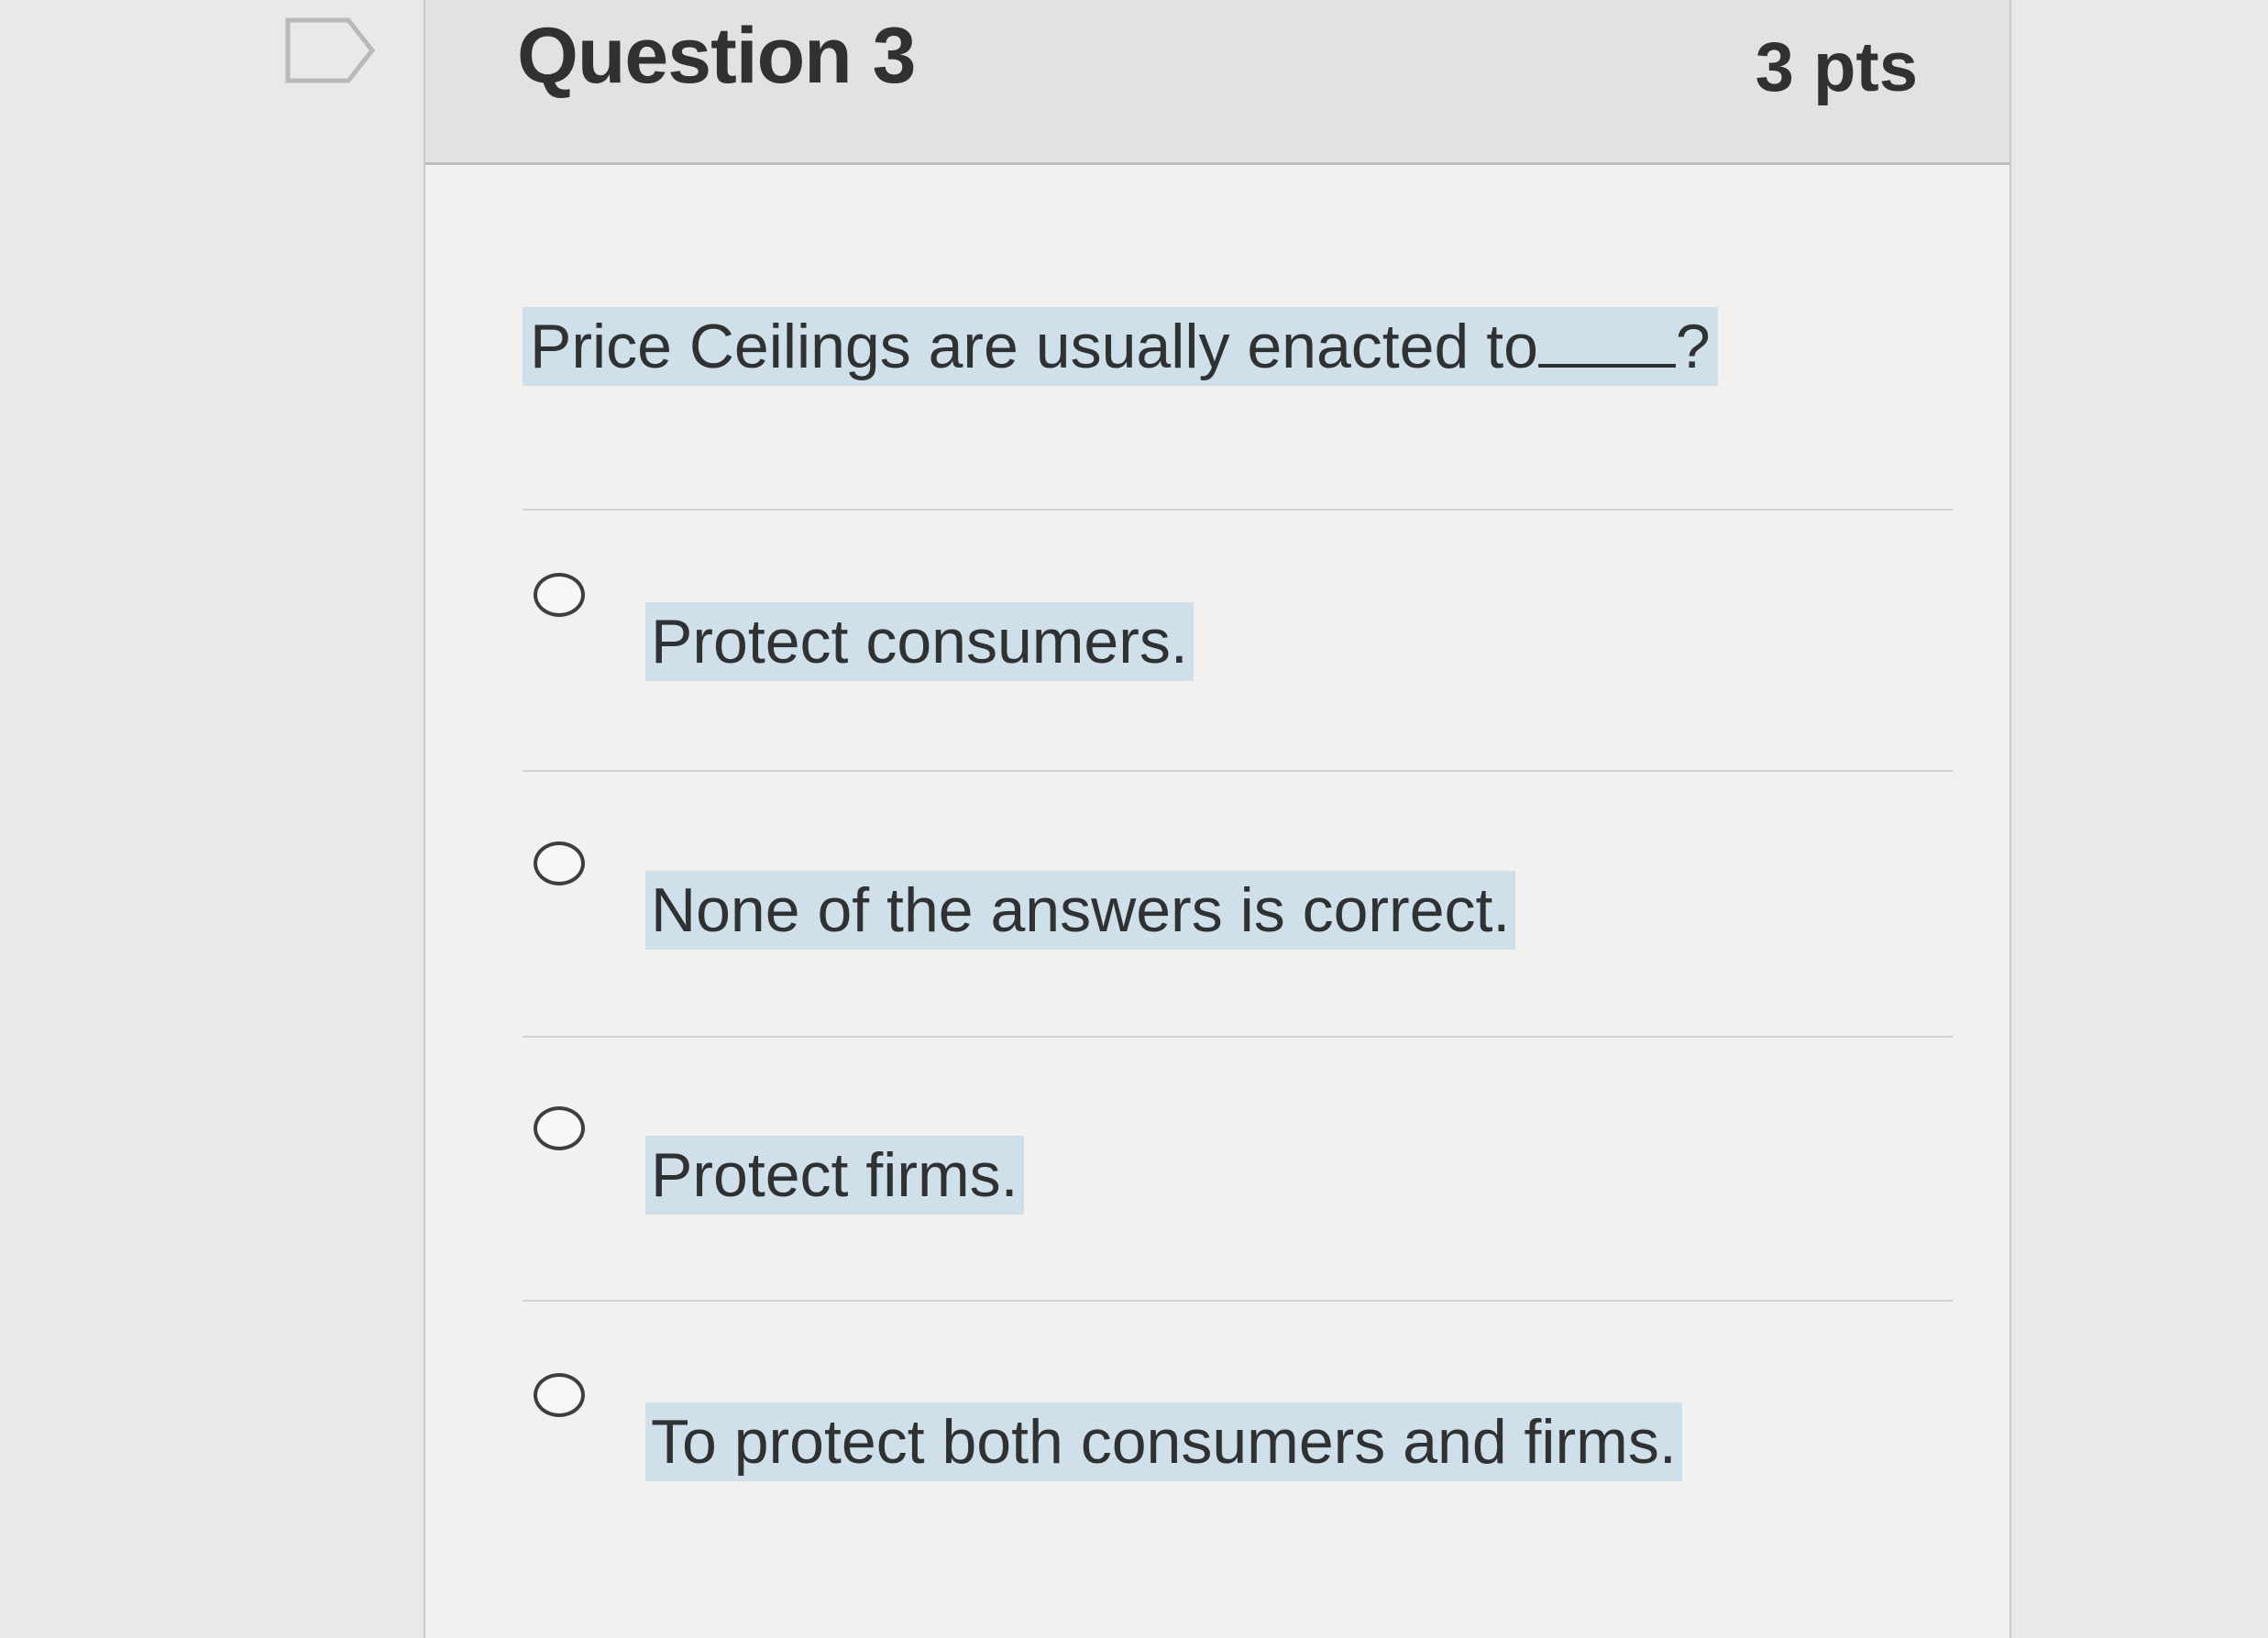 The height and width of the screenshot is (1638, 2268). I want to click on question-prompt: Price Ceilings are usually enacted to?, so click(1120, 346).